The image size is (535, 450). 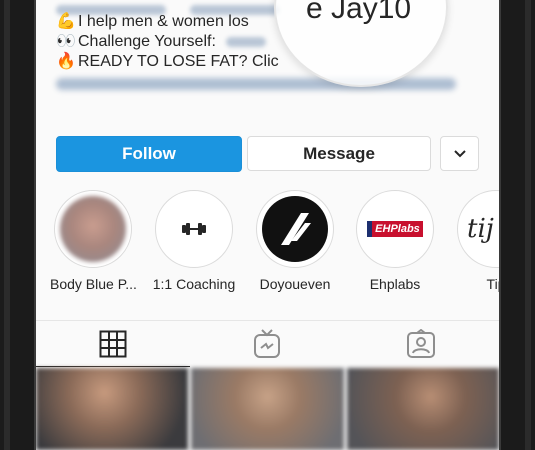 I want to click on highlight-ring: EHPlabs, so click(x=395, y=229).